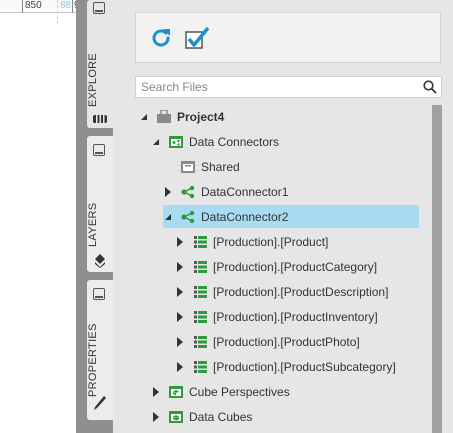 This screenshot has height=433, width=453. What do you see at coordinates (100, 261) in the screenshot?
I see `layers-tab-icon` at bounding box center [100, 261].